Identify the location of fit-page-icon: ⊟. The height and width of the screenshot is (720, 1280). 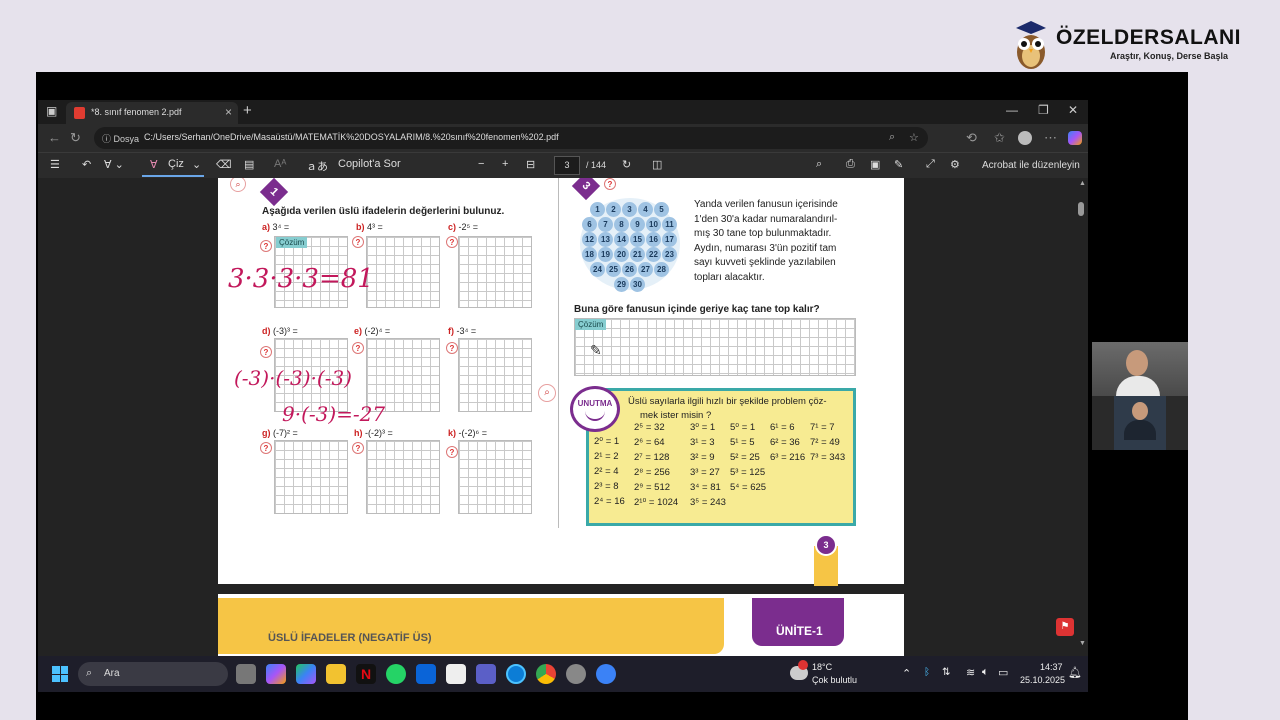
(530, 164).